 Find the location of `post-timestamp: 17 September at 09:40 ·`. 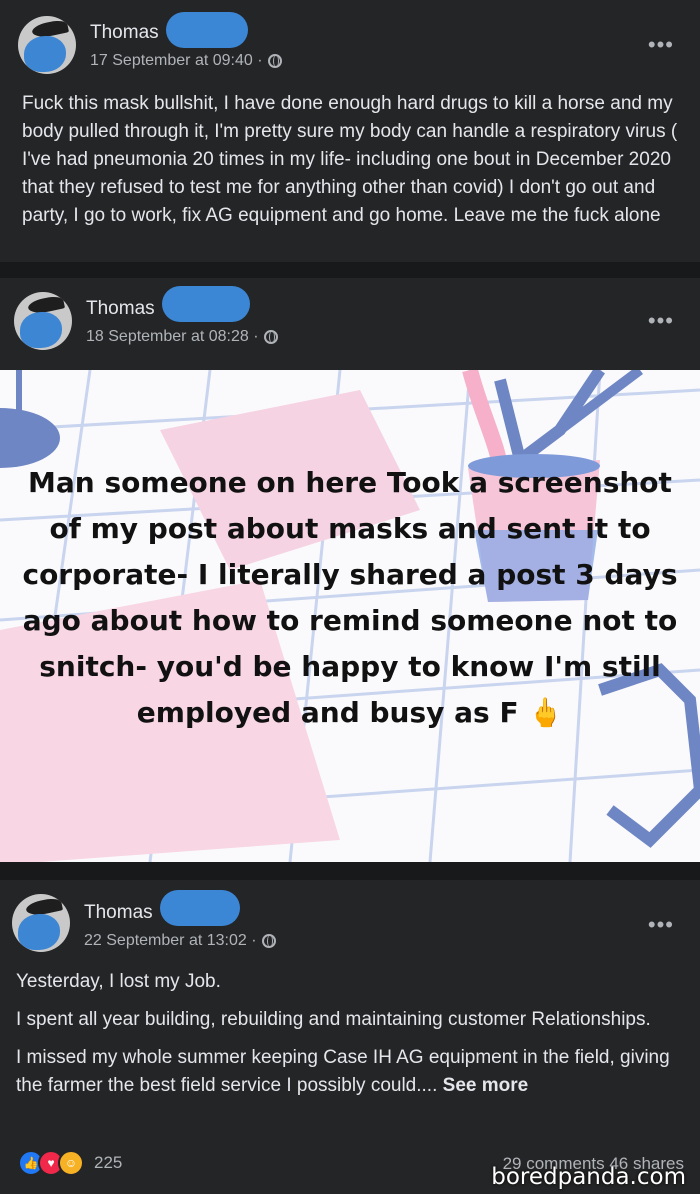

post-timestamp: 17 September at 09:40 · is located at coordinates (176, 61).